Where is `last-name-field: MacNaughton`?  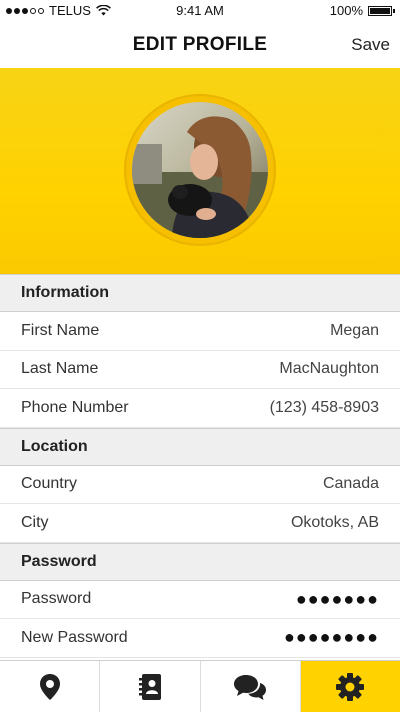 last-name-field: MacNaughton is located at coordinates (329, 369).